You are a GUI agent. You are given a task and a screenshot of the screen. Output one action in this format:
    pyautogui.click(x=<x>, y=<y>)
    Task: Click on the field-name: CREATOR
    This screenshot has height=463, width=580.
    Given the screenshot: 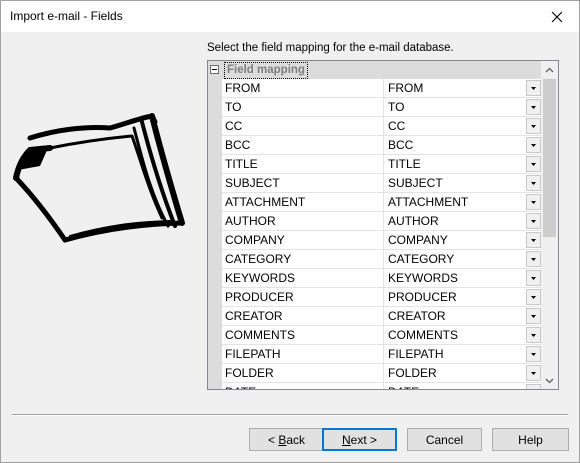 What is the action you would take?
    pyautogui.click(x=303, y=316)
    